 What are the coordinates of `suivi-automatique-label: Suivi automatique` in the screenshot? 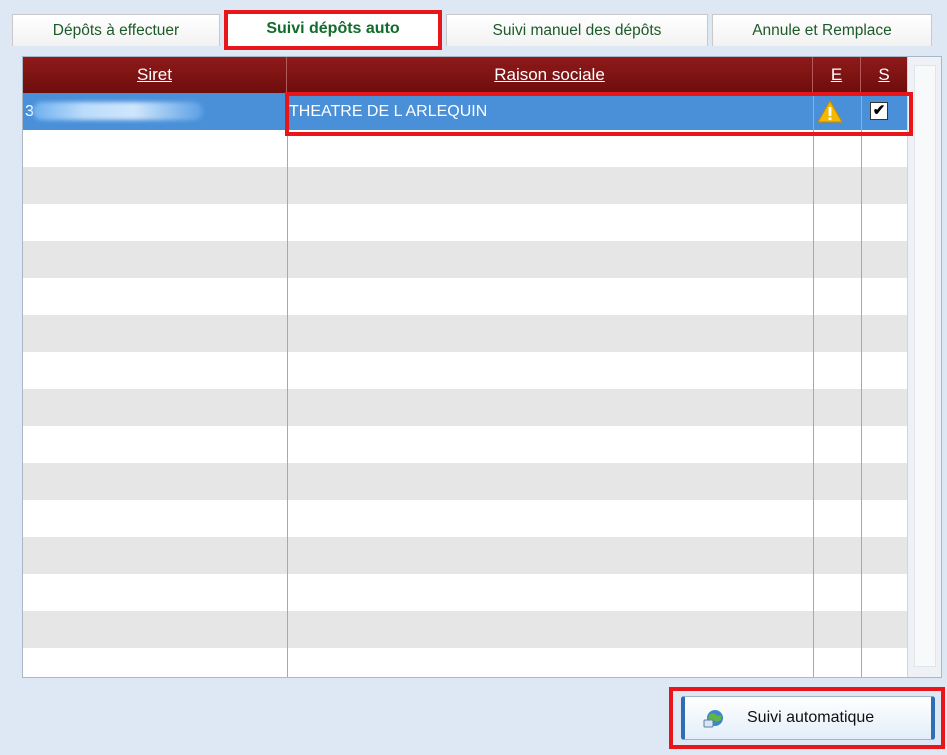 It's located at (811, 717).